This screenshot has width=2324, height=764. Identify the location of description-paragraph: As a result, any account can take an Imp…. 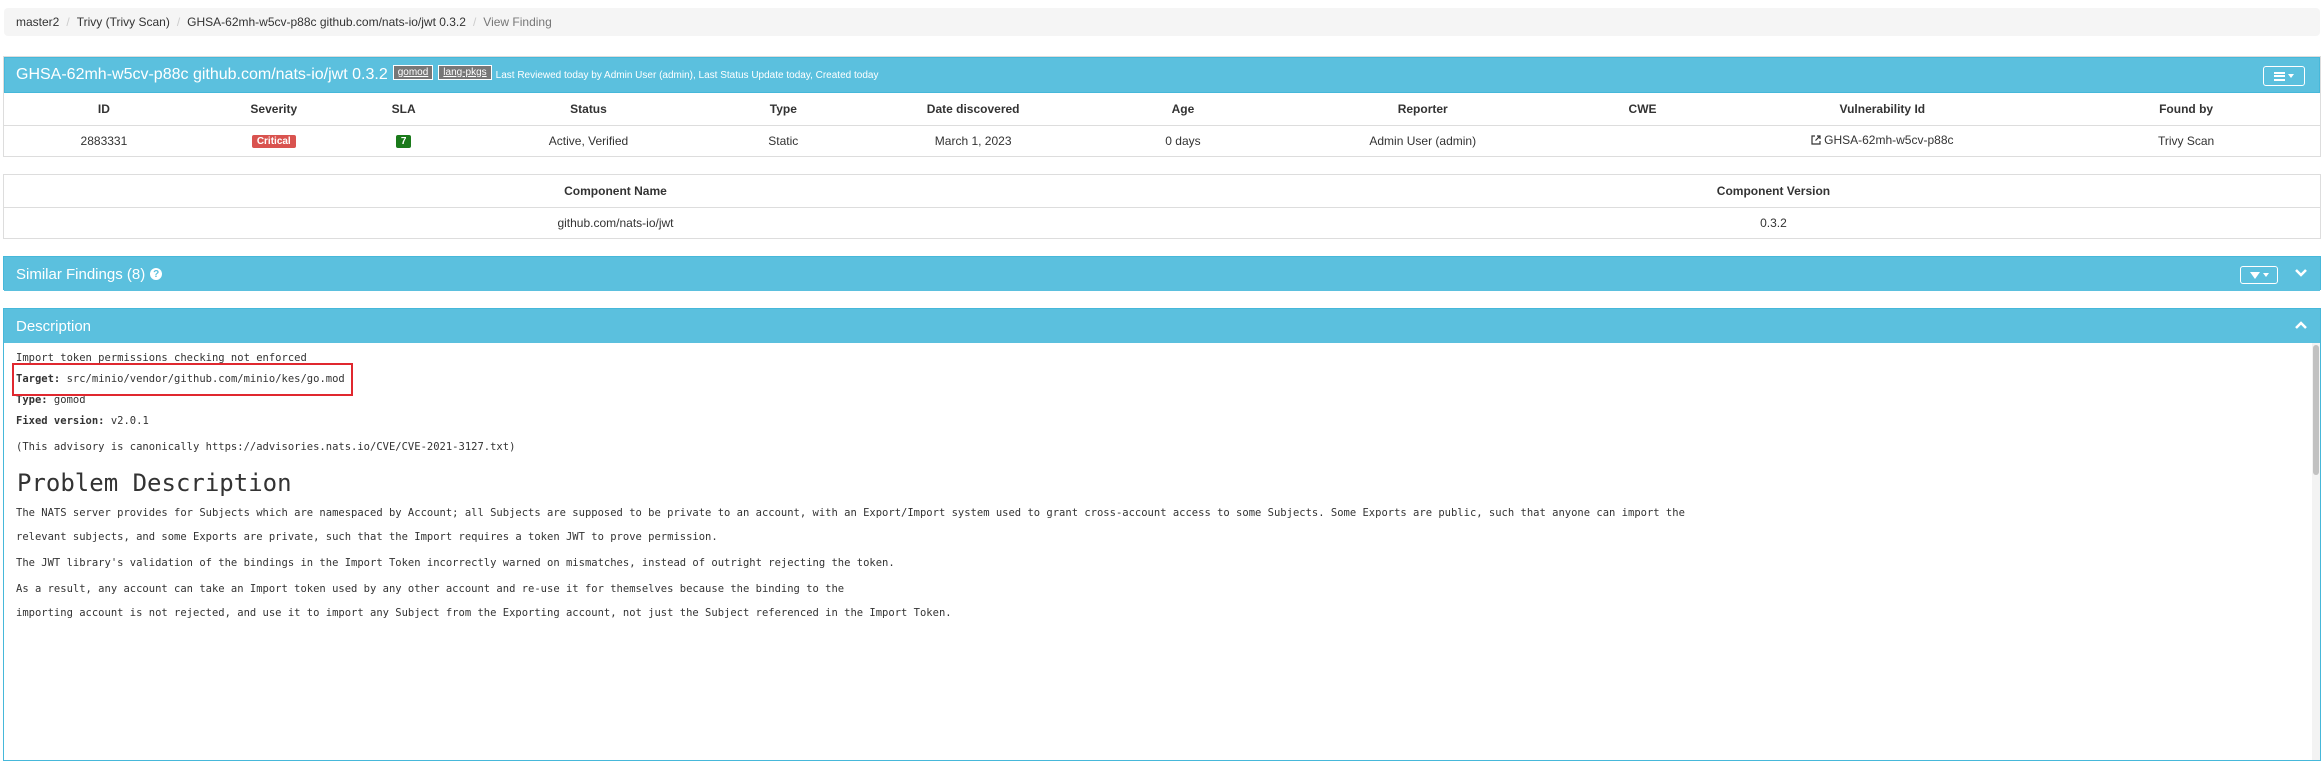
(430, 589).